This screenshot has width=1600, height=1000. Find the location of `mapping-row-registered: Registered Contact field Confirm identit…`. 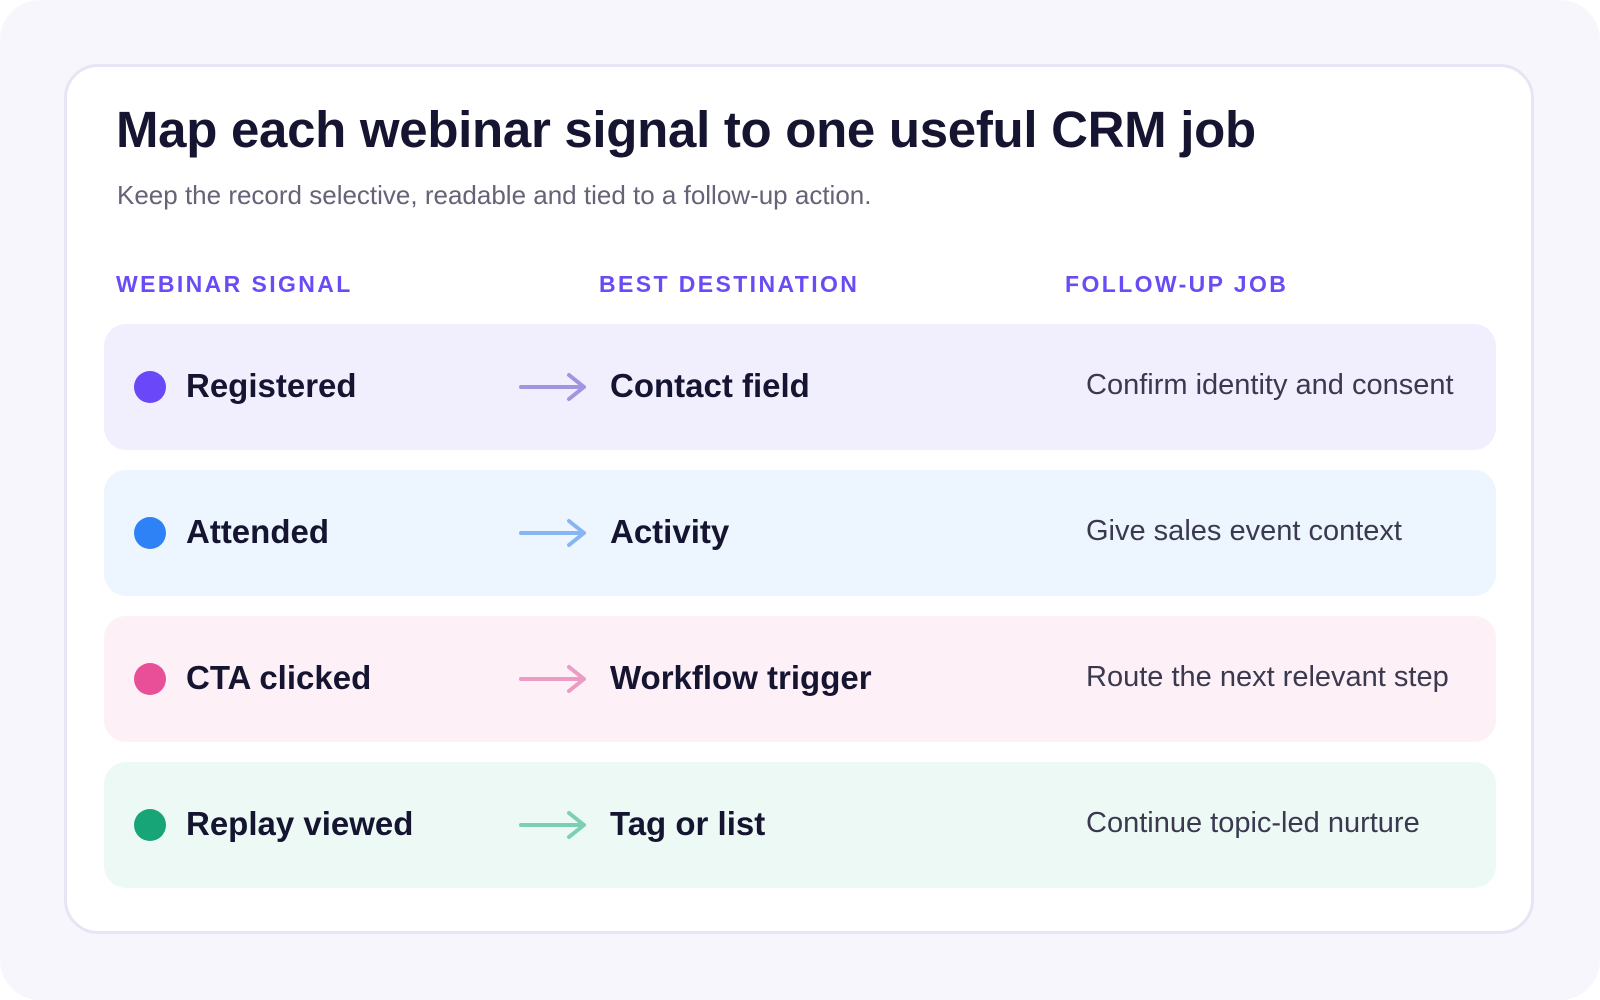

mapping-row-registered: Registered Contact field Confirm identit… is located at coordinates (800, 387).